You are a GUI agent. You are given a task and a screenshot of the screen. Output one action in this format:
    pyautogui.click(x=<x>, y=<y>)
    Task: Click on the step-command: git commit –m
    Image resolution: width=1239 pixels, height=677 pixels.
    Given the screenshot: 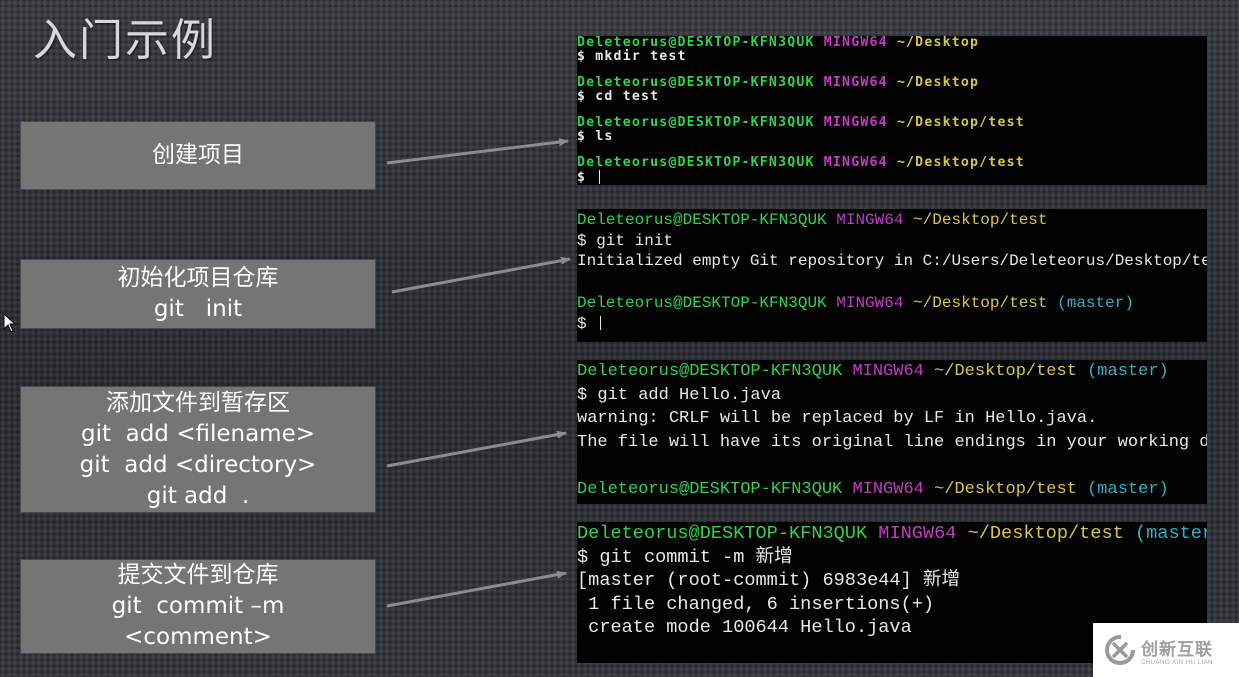 What is the action you would take?
    pyautogui.click(x=198, y=606)
    